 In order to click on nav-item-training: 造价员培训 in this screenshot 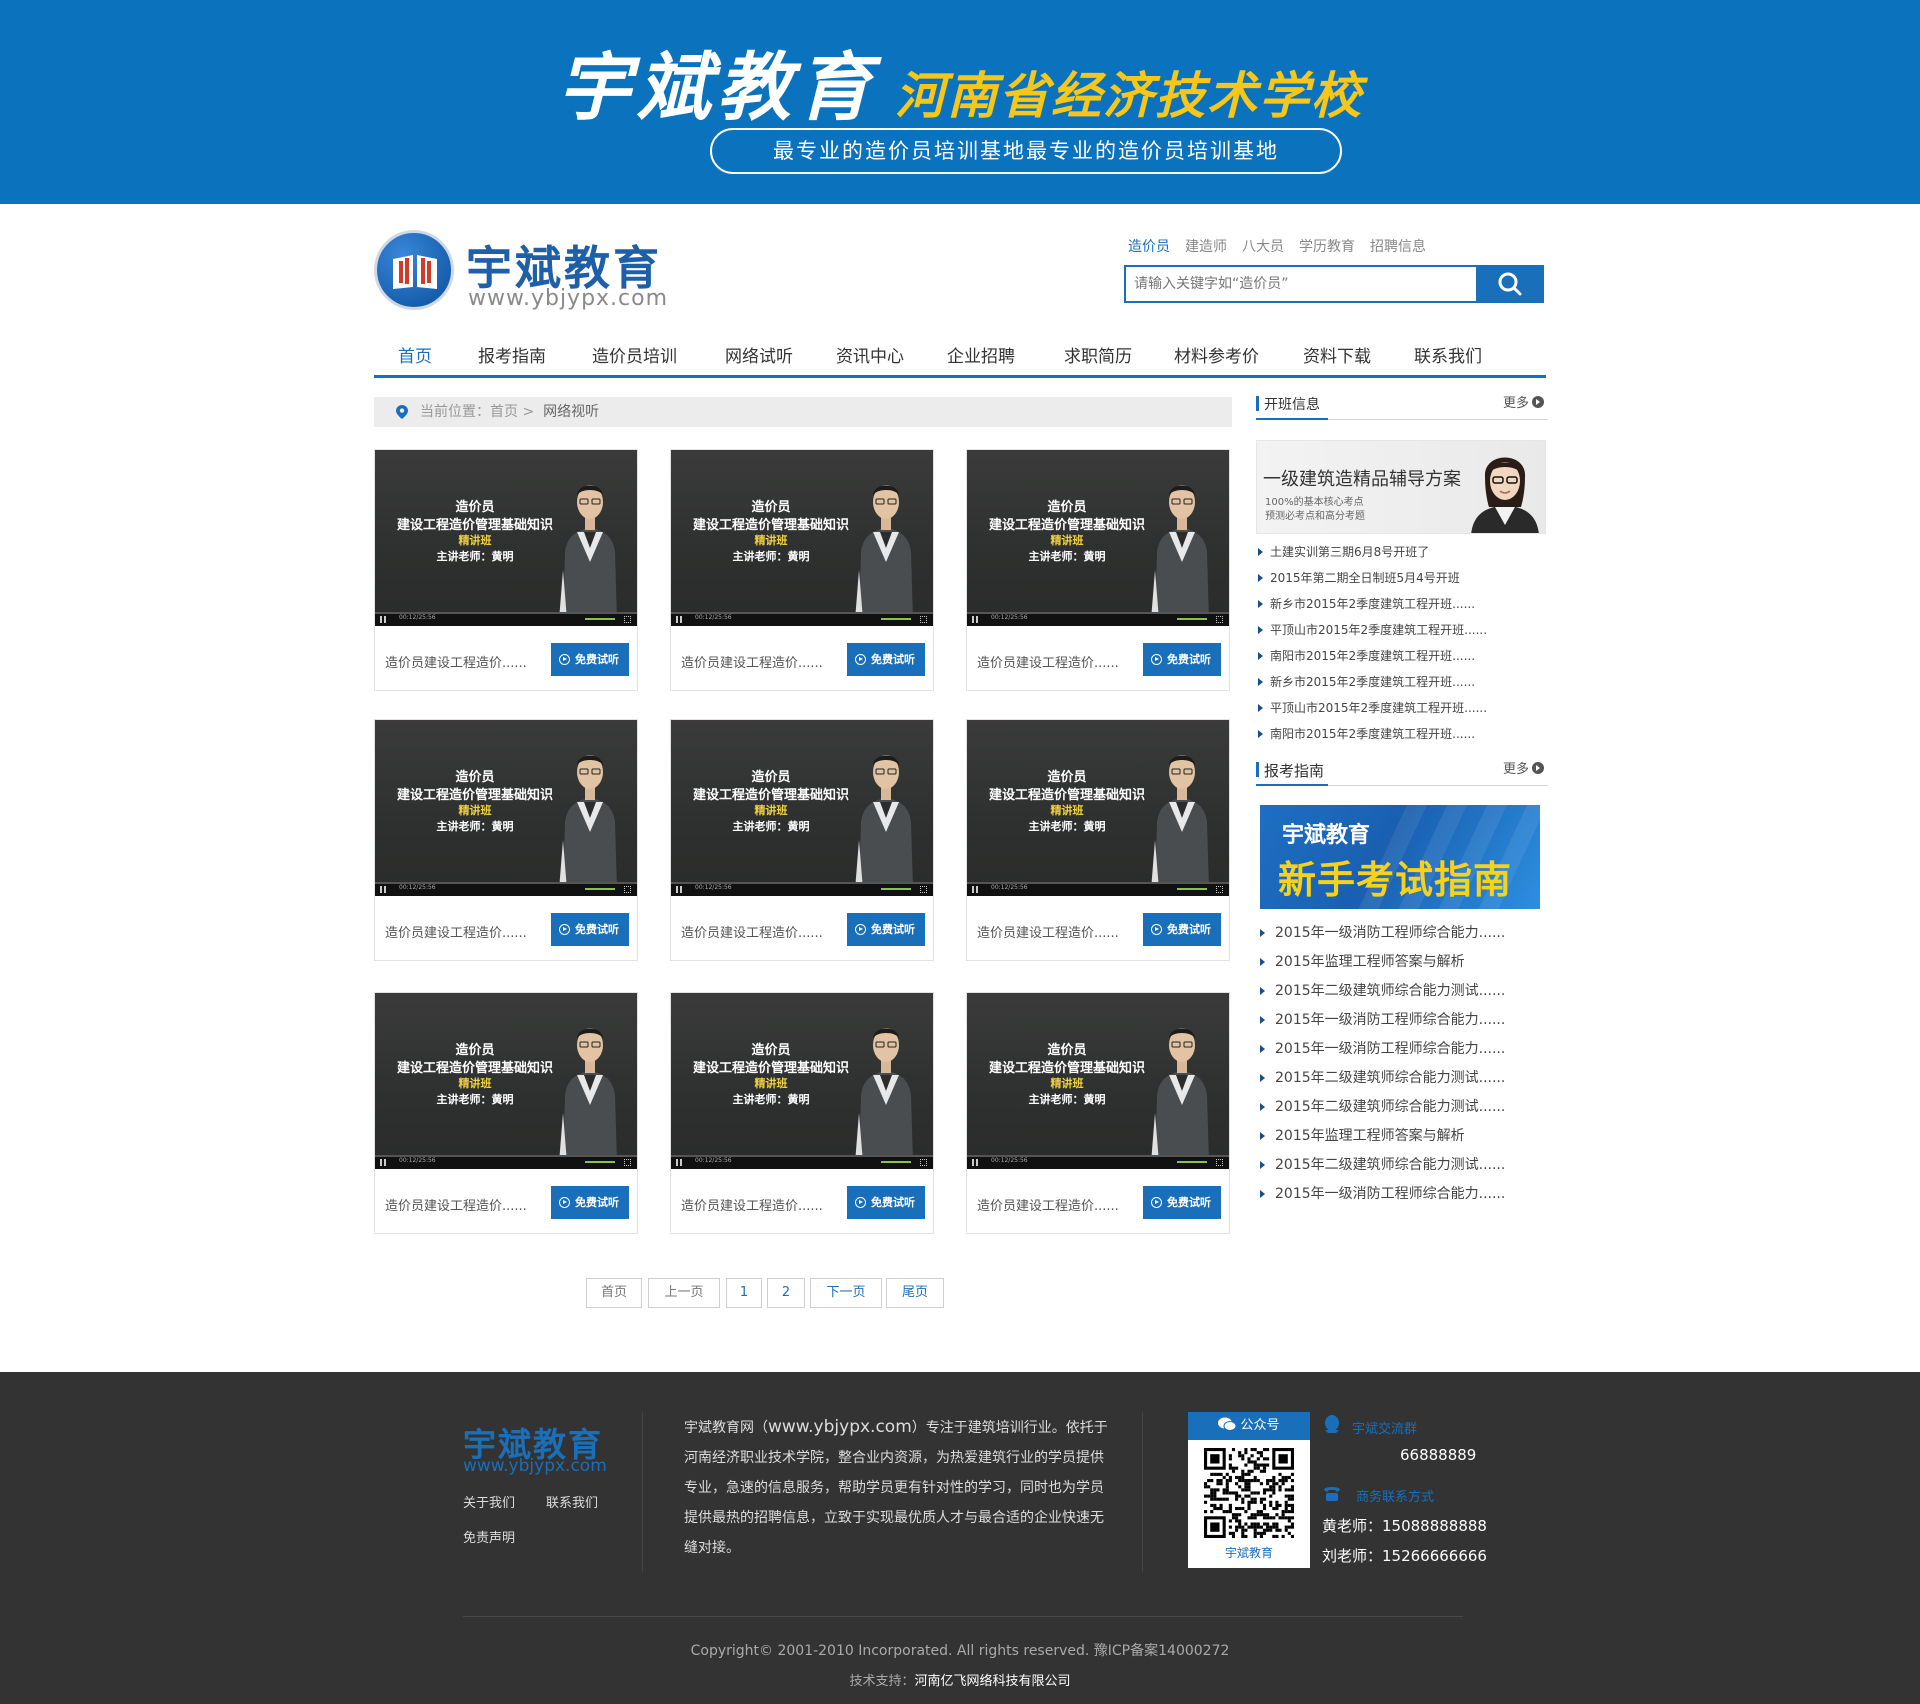, I will do `click(634, 354)`.